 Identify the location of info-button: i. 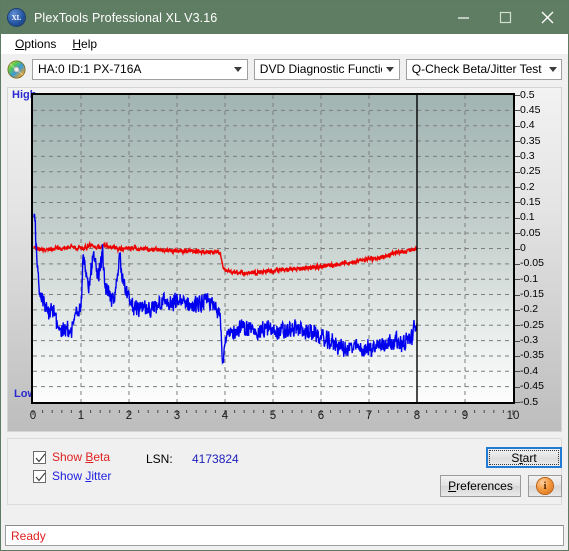
(545, 486).